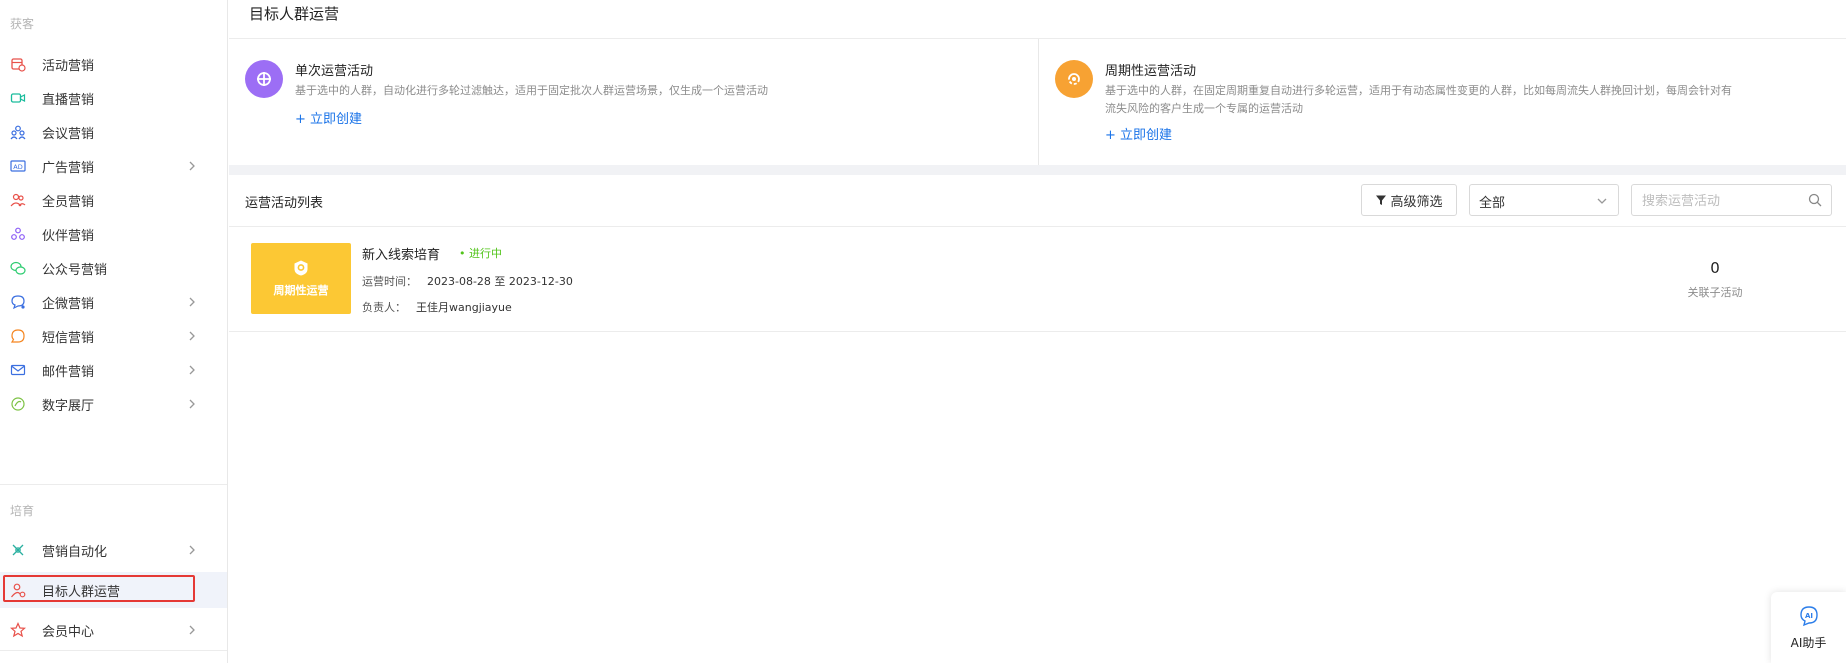 Image resolution: width=1846 pixels, height=663 pixels. Describe the element at coordinates (18, 590) in the screenshot. I see `target-user-icon` at that location.